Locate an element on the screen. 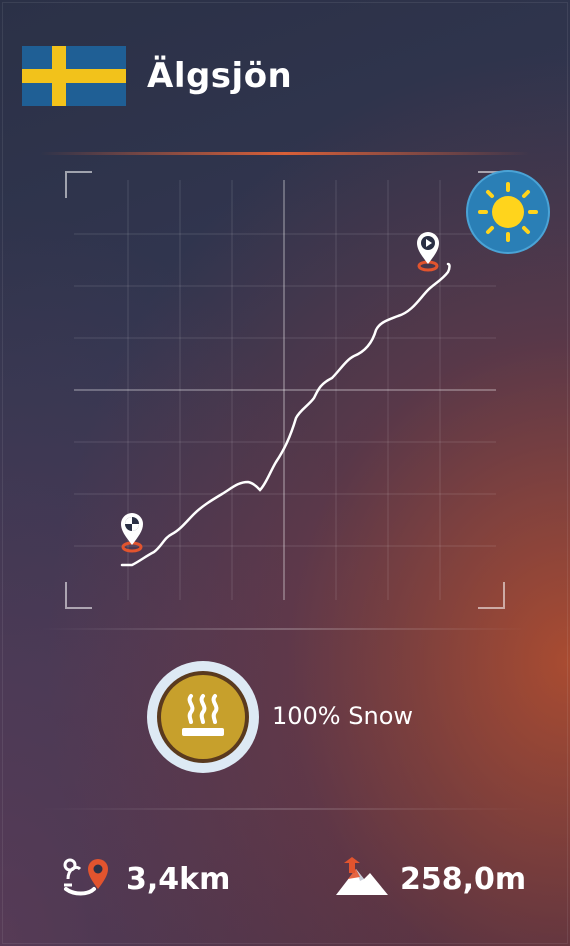  surface-label: 100% Snow is located at coordinates (342, 716).